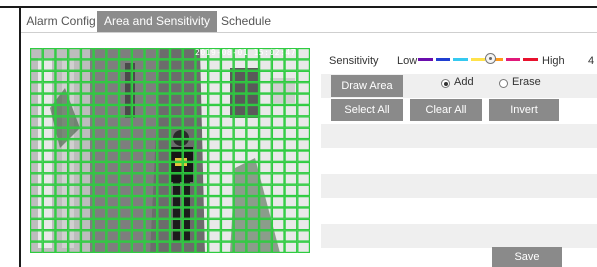 This screenshot has height=267, width=597. What do you see at coordinates (367, 86) in the screenshot?
I see `draw-area-button: Draw Area` at bounding box center [367, 86].